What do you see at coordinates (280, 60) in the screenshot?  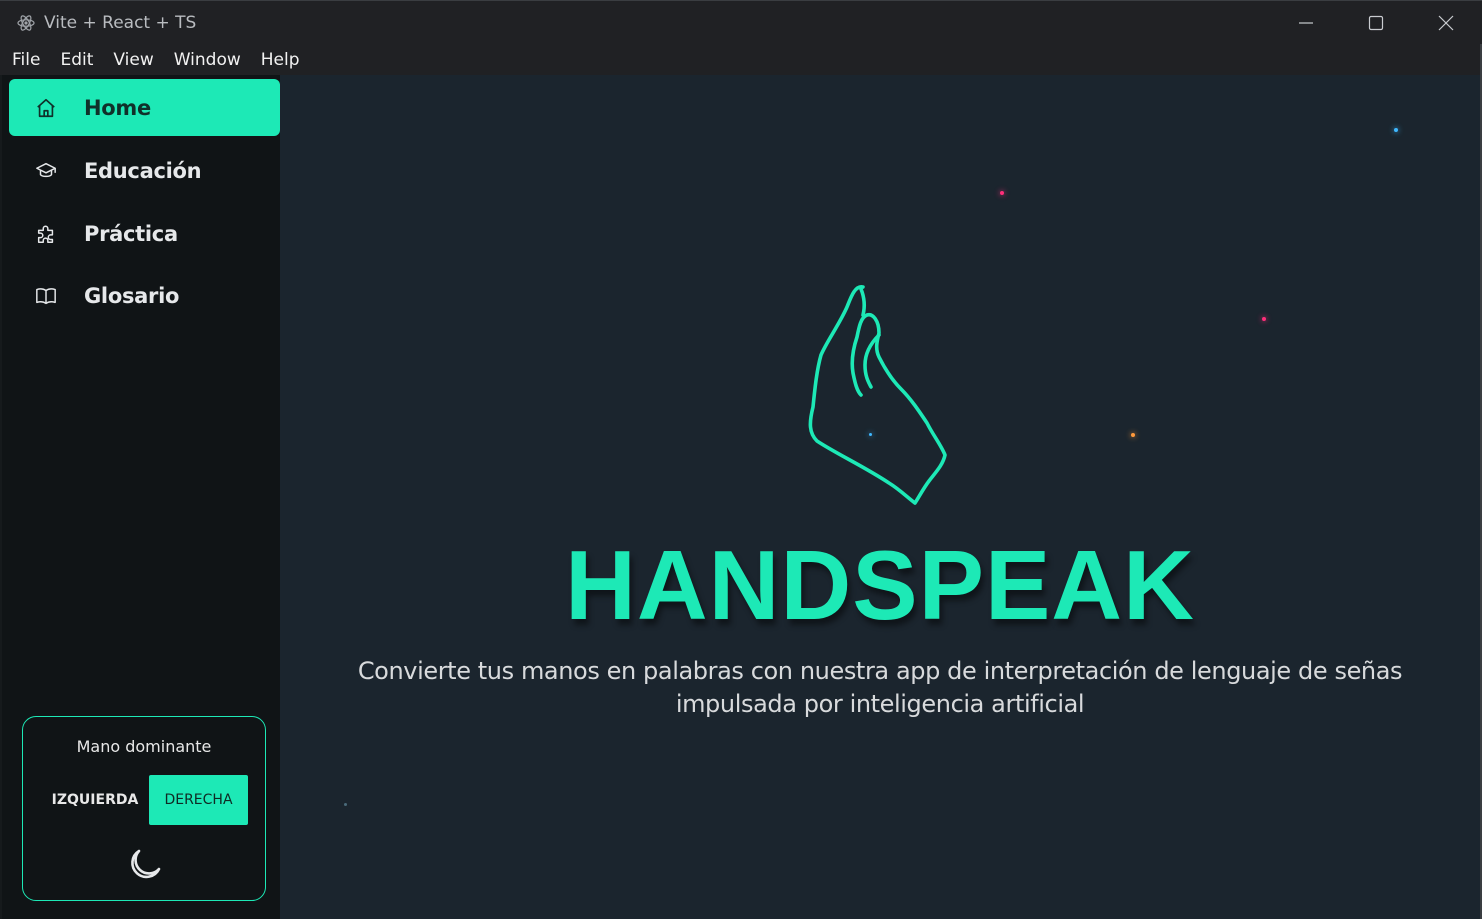 I see `menu-help: Help` at bounding box center [280, 60].